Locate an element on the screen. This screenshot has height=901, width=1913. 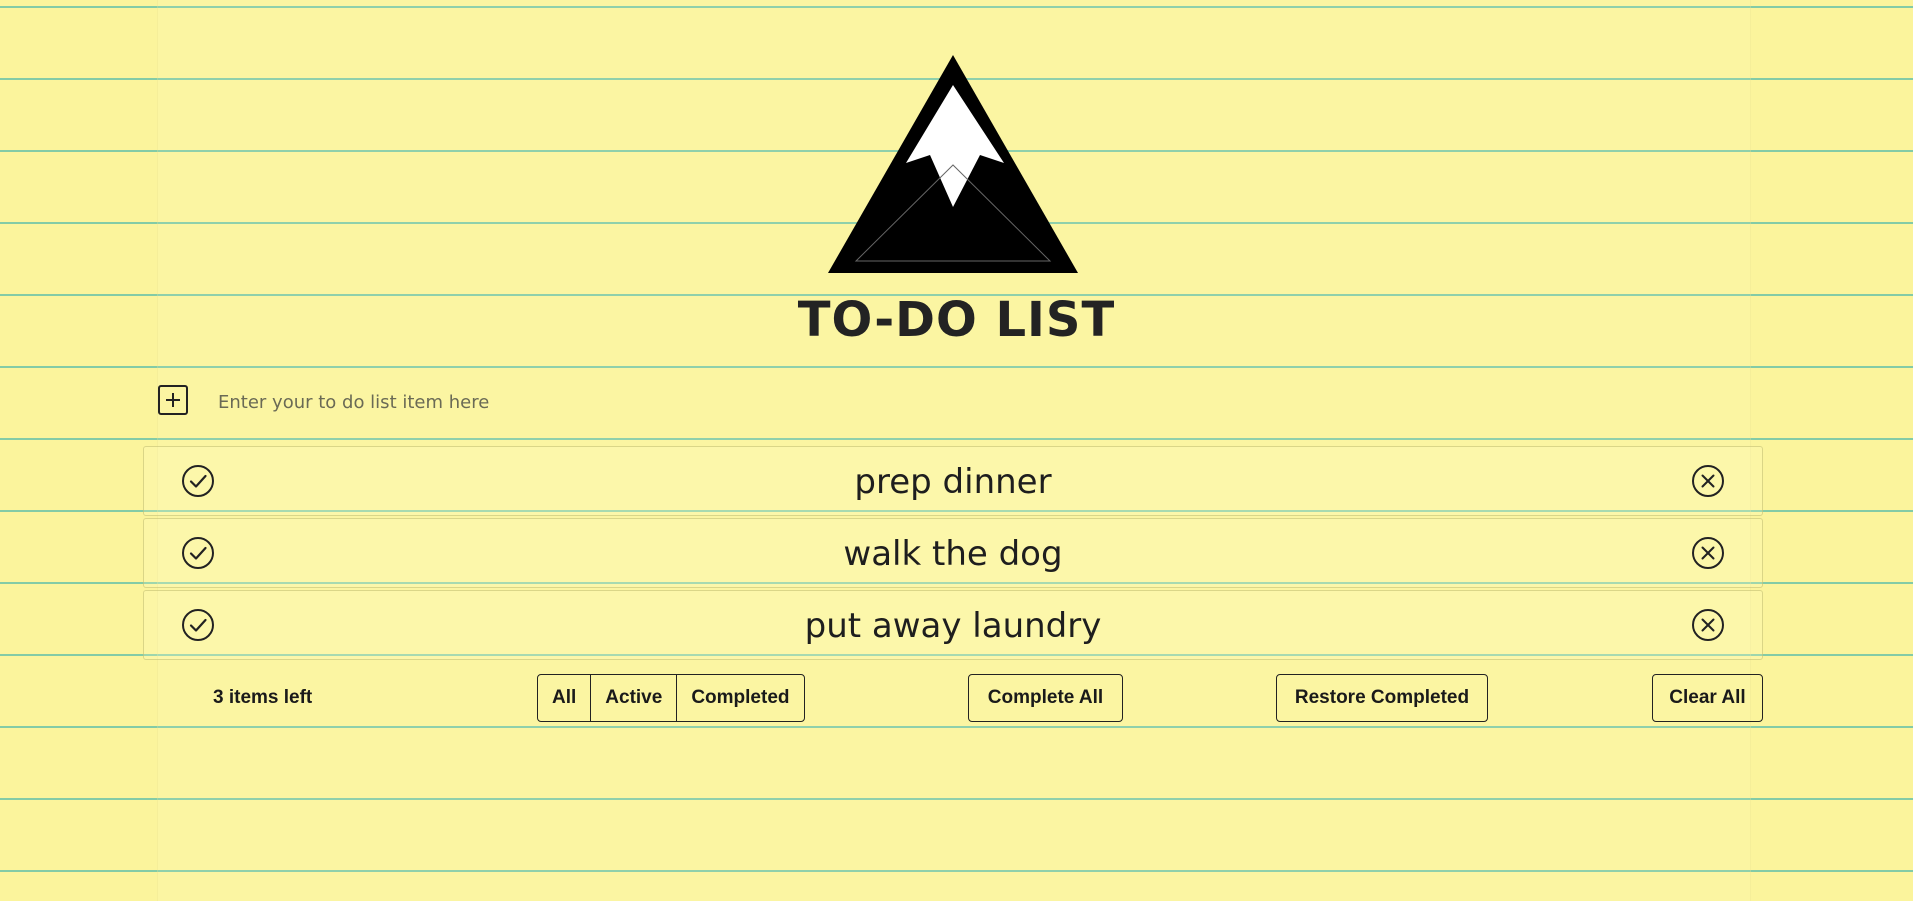
complete-all-button: Complete All is located at coordinates (1045, 698).